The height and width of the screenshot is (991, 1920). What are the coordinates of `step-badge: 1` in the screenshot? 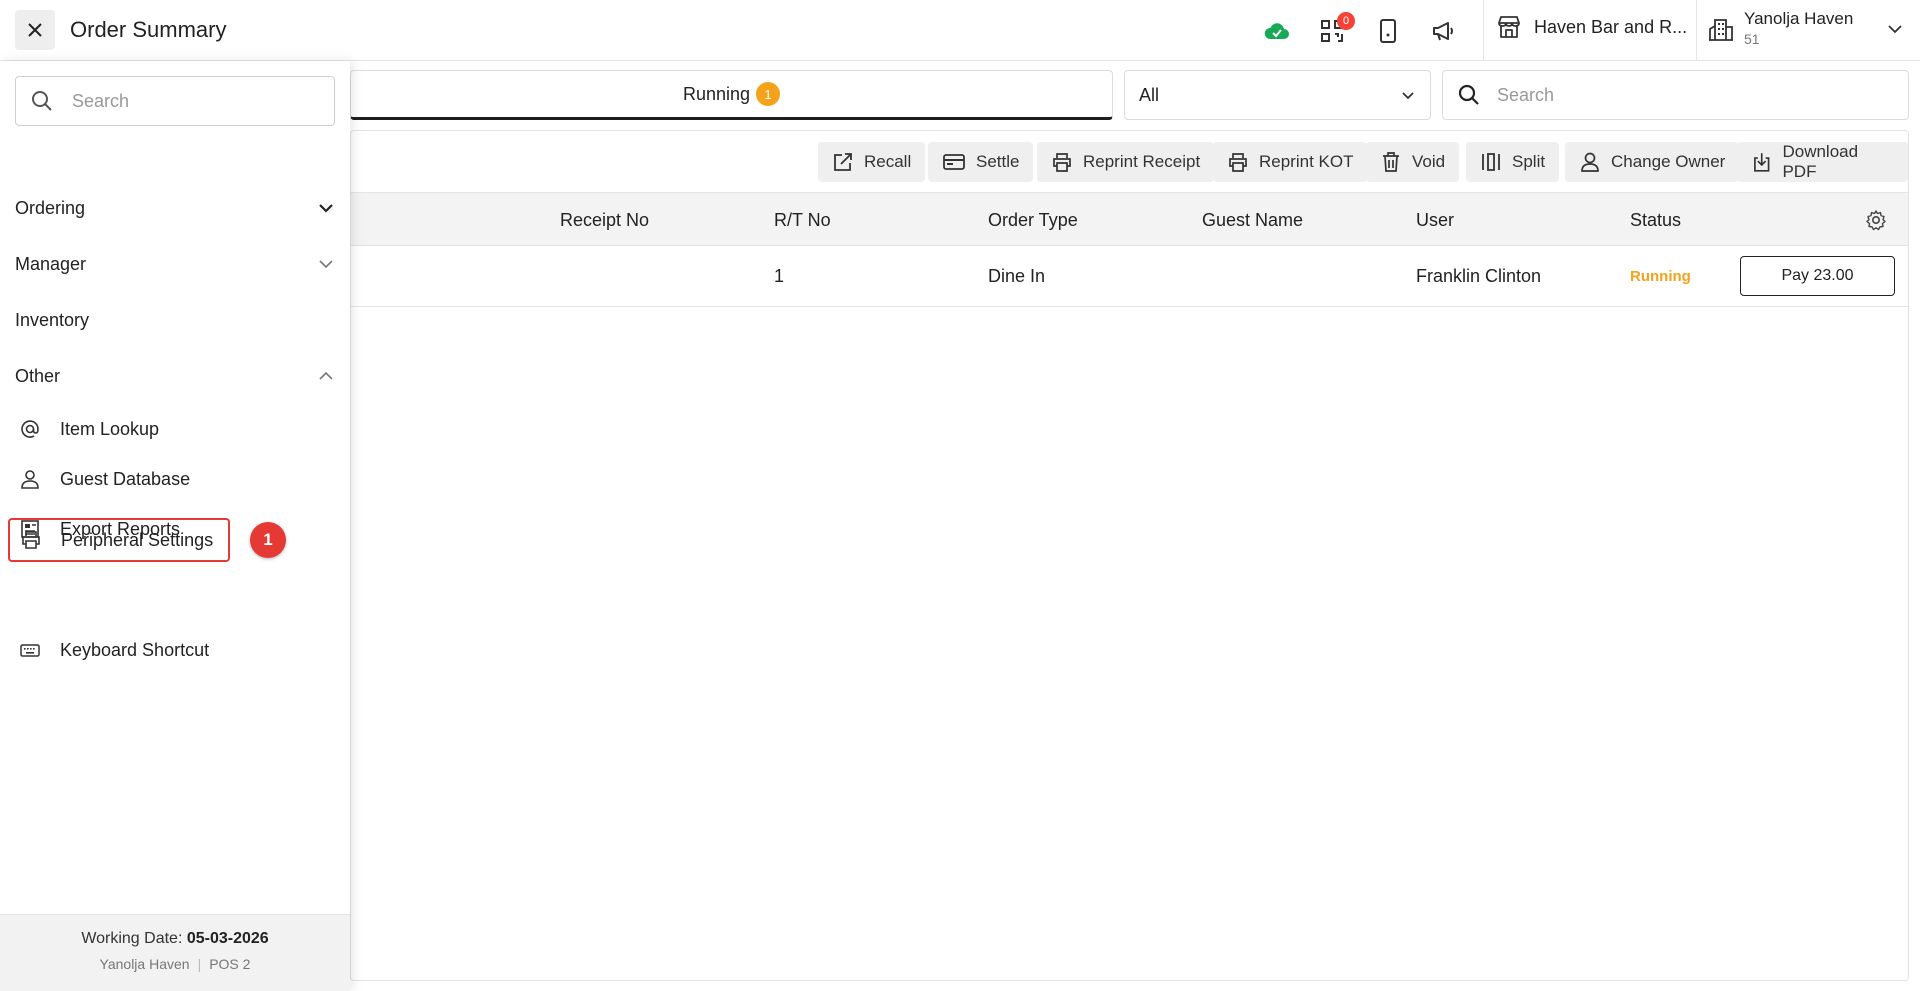 It's located at (268, 540).